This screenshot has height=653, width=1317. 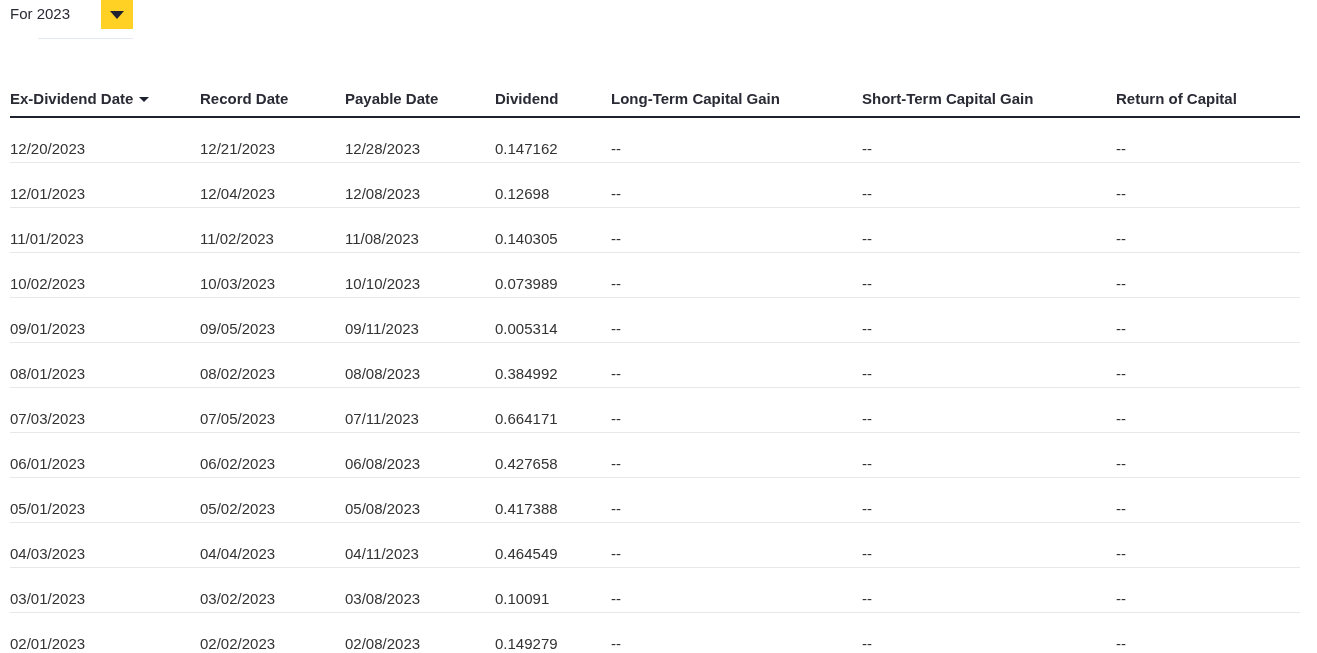 I want to click on table-cell: 07/11/2023, so click(x=382, y=419).